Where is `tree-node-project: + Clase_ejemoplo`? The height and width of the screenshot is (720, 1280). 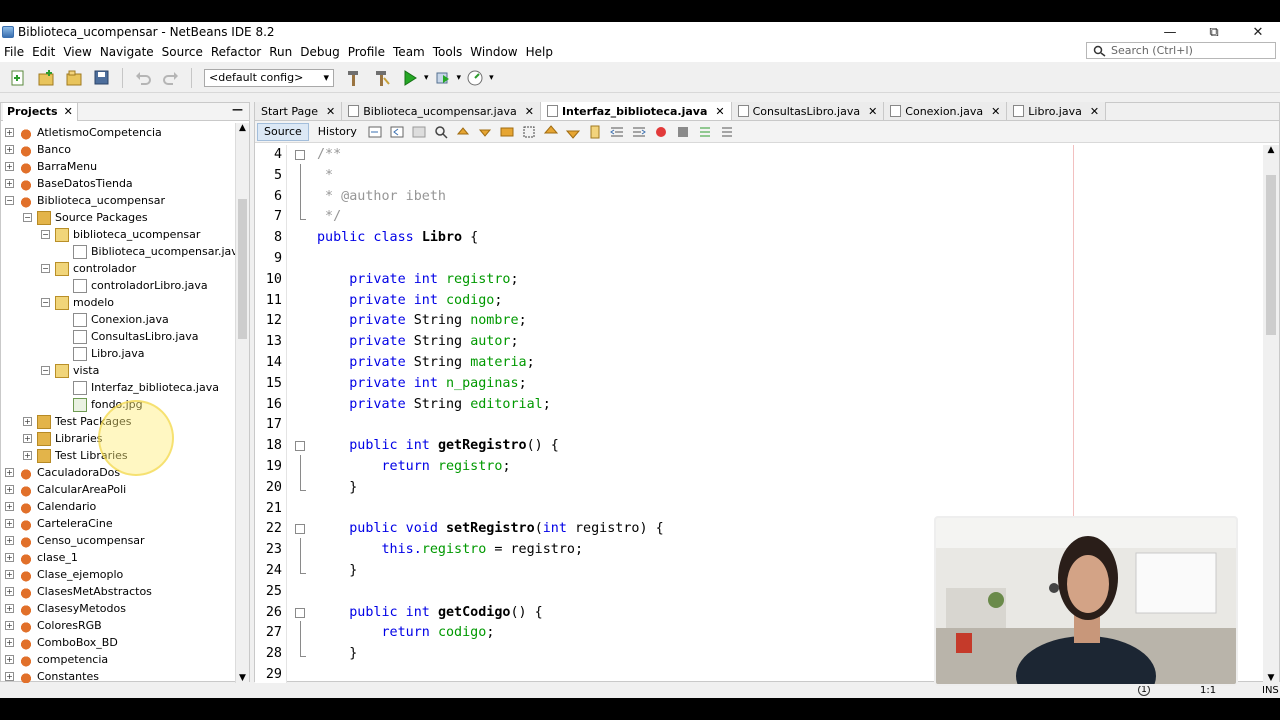
tree-node-project: + Clase_ejemoplo is located at coordinates (64, 574).